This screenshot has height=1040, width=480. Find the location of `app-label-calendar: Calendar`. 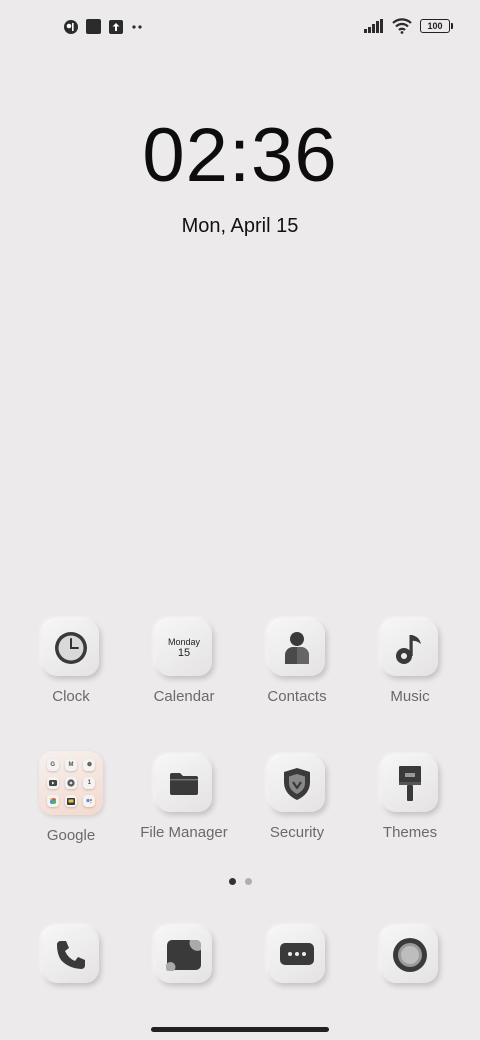

app-label-calendar: Calendar is located at coordinates (184, 696).